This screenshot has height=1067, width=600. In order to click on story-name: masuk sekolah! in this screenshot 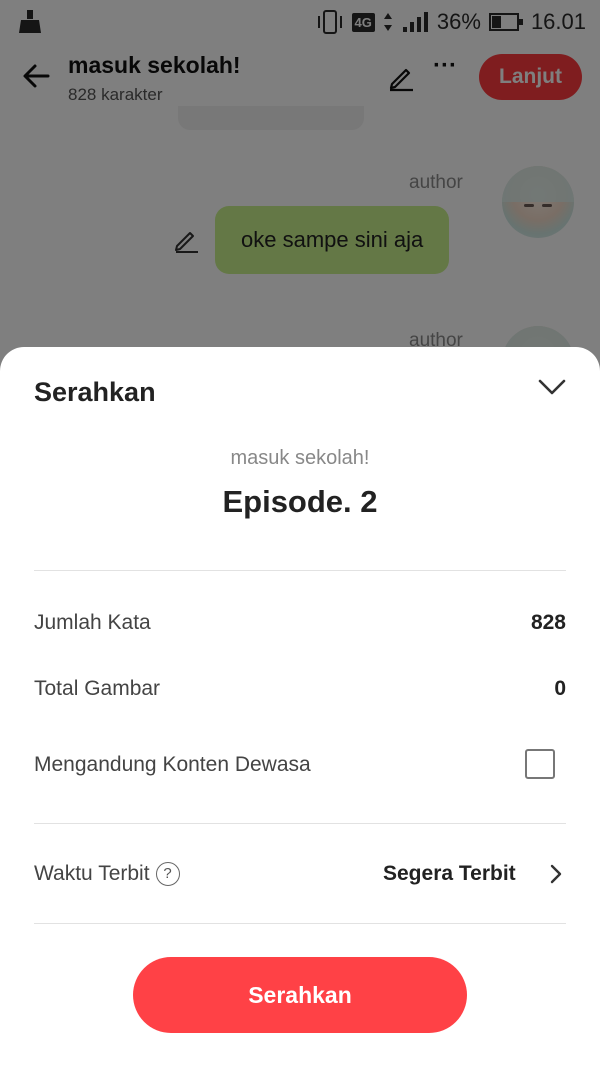, I will do `click(300, 458)`.